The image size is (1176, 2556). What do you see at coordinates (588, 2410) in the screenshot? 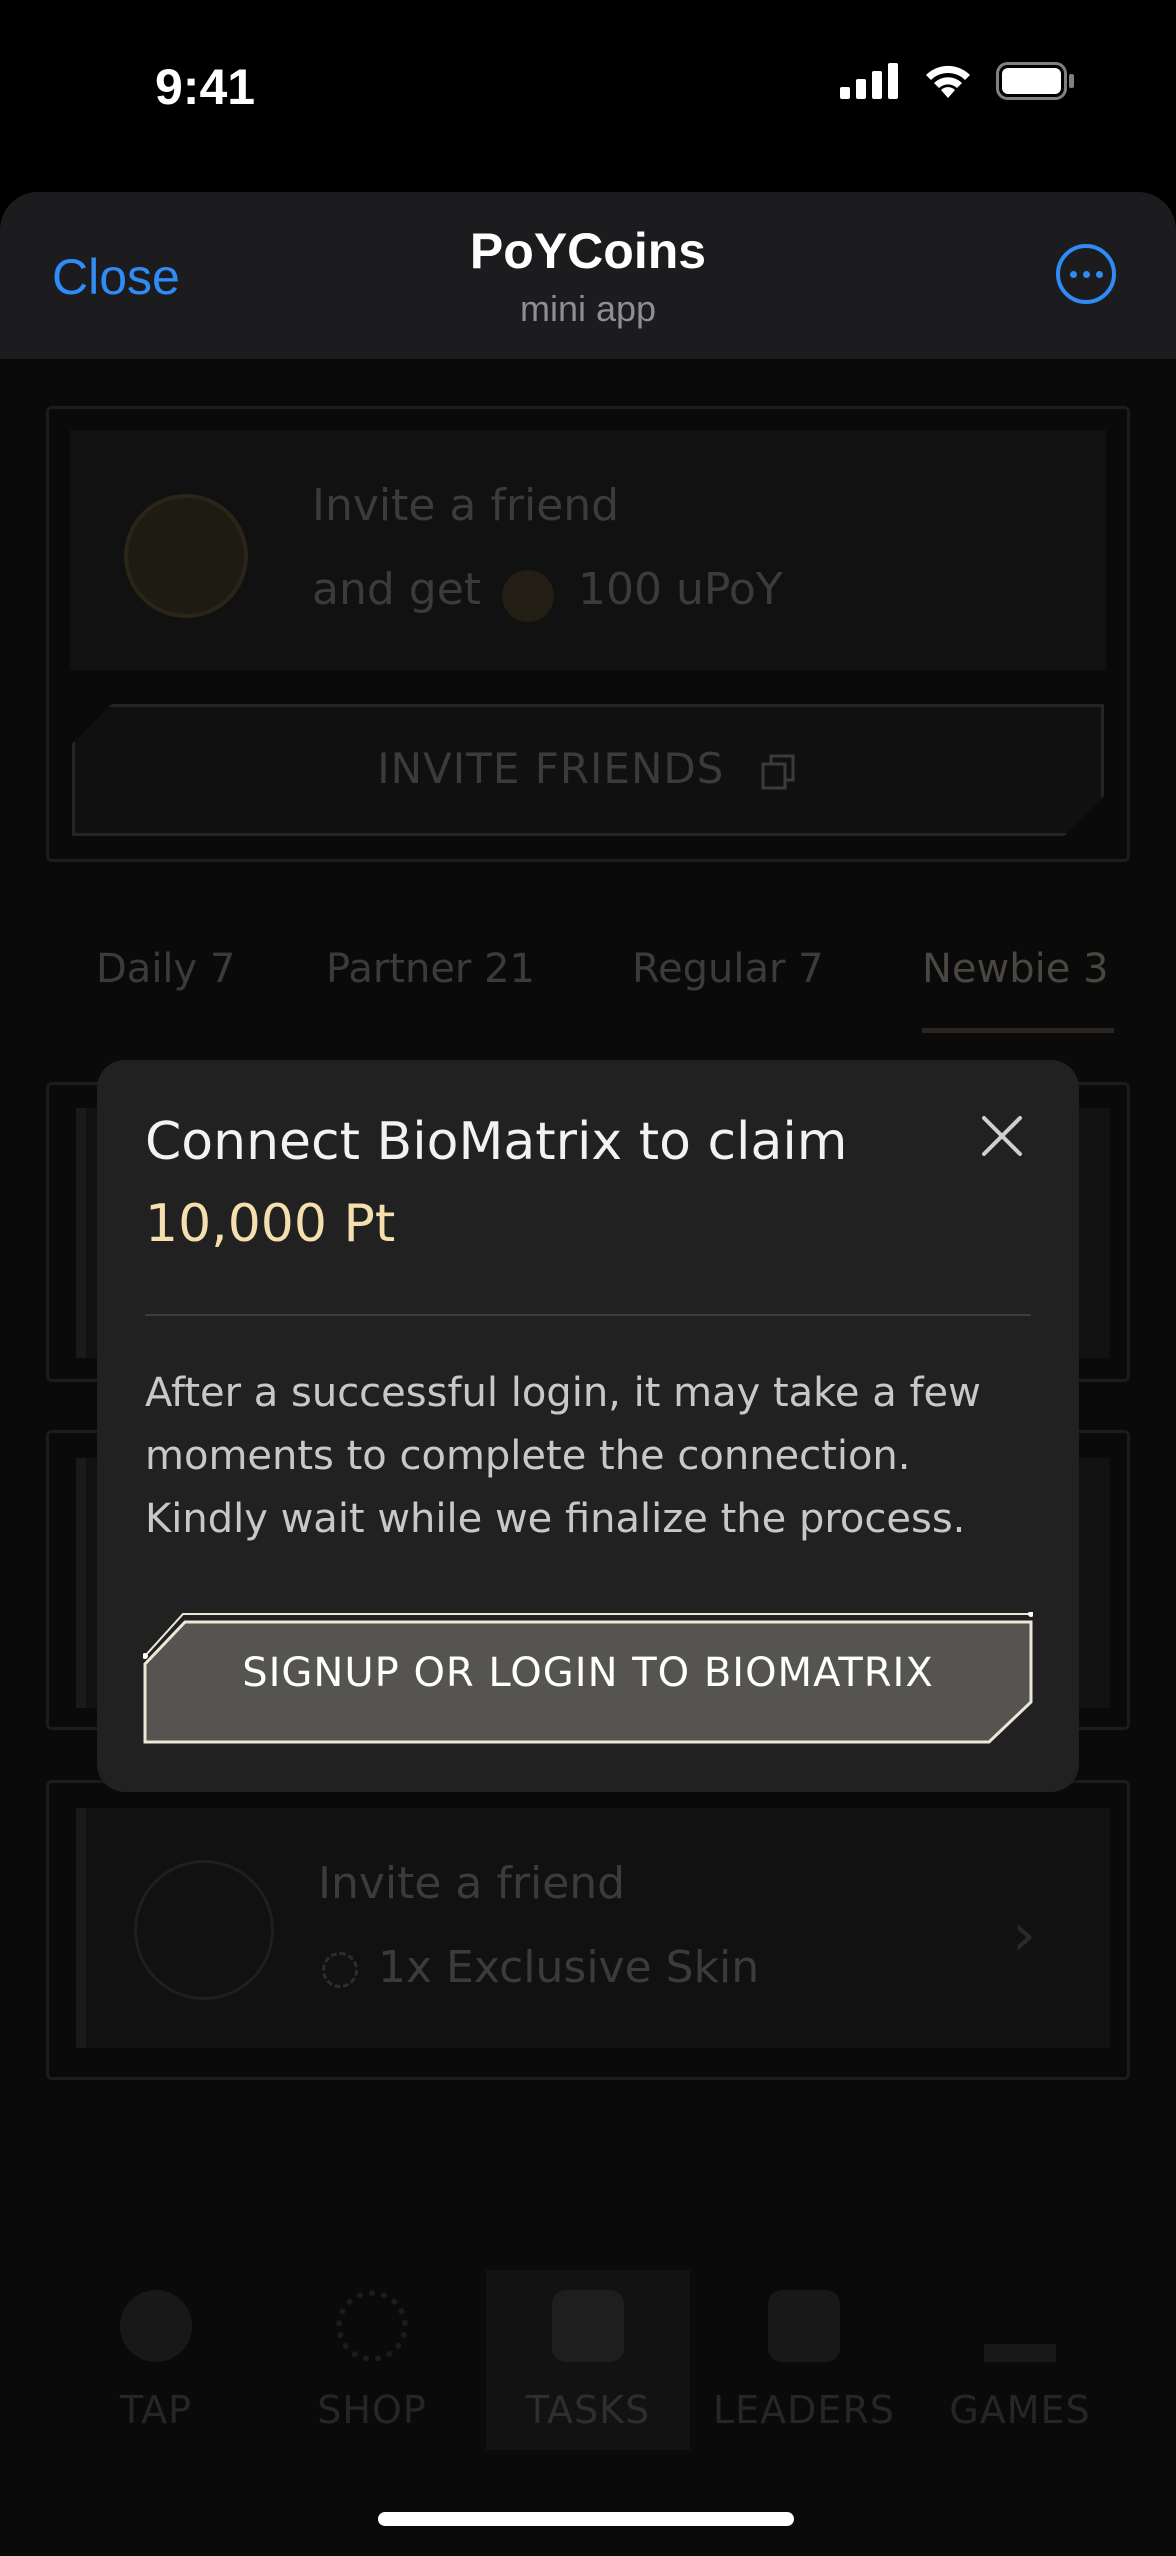
I see `nav-tasks-label: TASKS` at bounding box center [588, 2410].